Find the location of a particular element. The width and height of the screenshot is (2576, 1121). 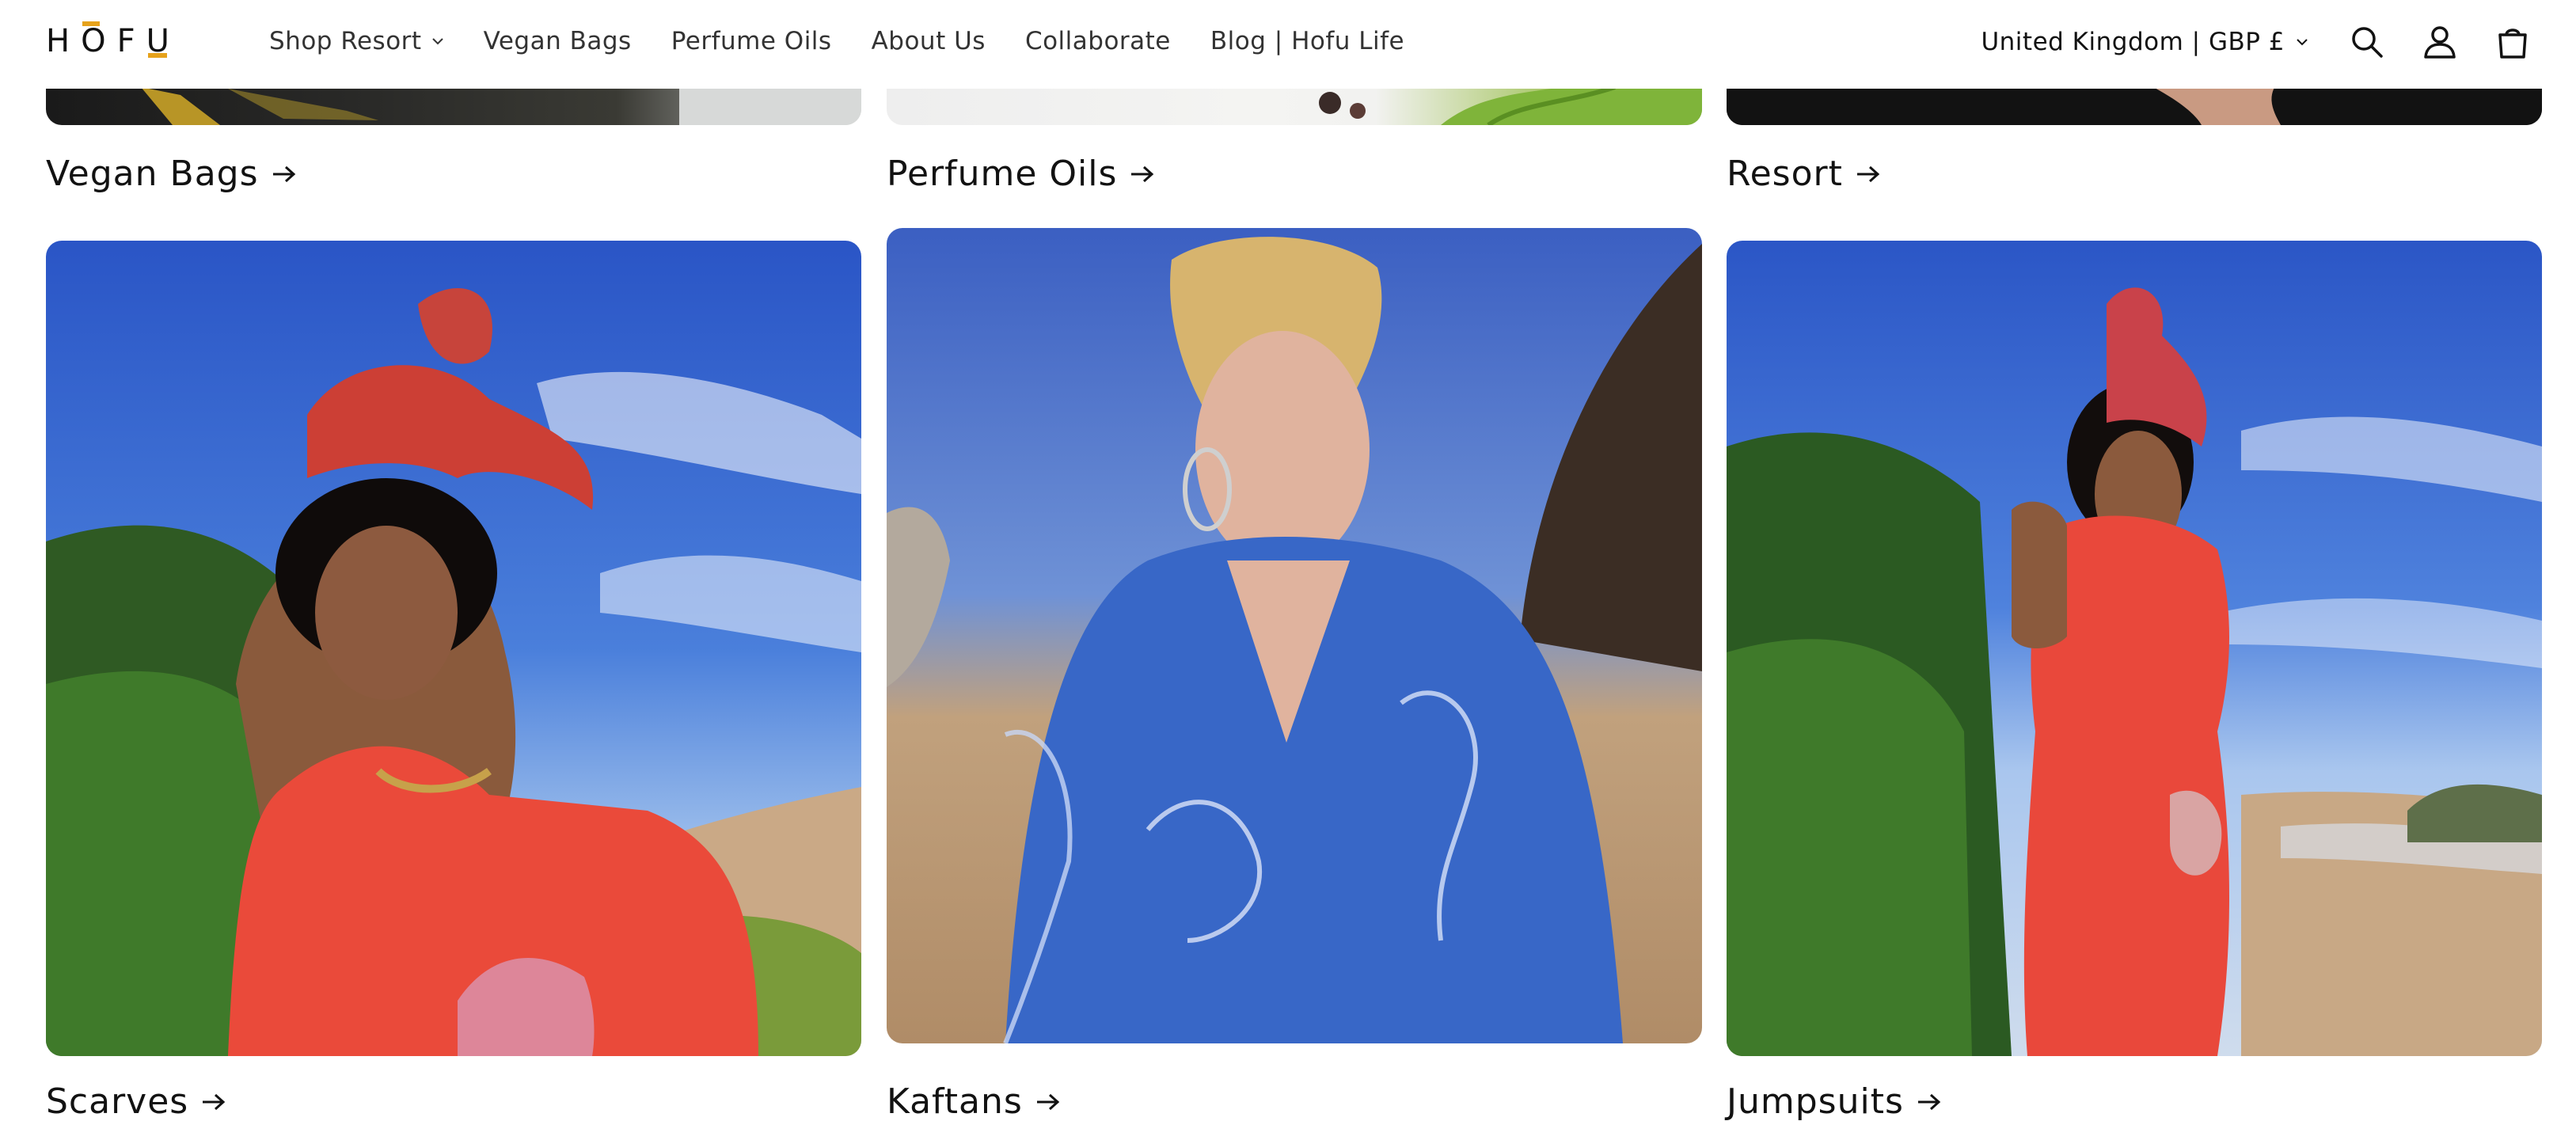

logo: HOFU is located at coordinates (113, 40).